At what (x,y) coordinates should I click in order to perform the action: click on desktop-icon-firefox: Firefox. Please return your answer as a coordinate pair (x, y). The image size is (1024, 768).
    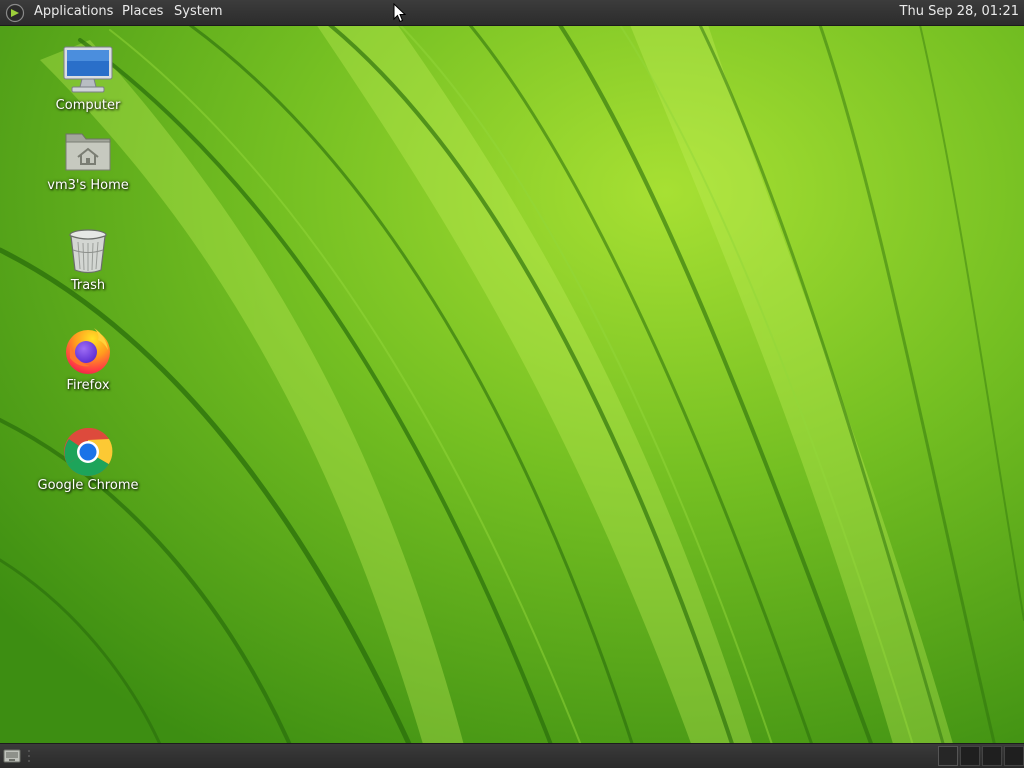
    Looking at the image, I should click on (88, 358).